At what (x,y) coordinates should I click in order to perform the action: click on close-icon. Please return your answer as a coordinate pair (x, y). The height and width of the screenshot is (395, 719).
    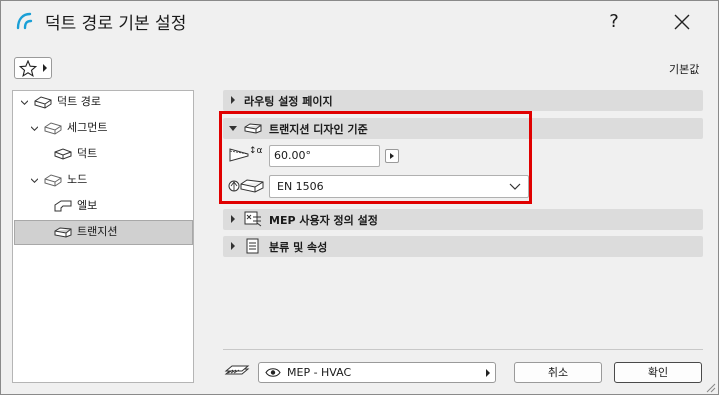
    Looking at the image, I should click on (682, 22).